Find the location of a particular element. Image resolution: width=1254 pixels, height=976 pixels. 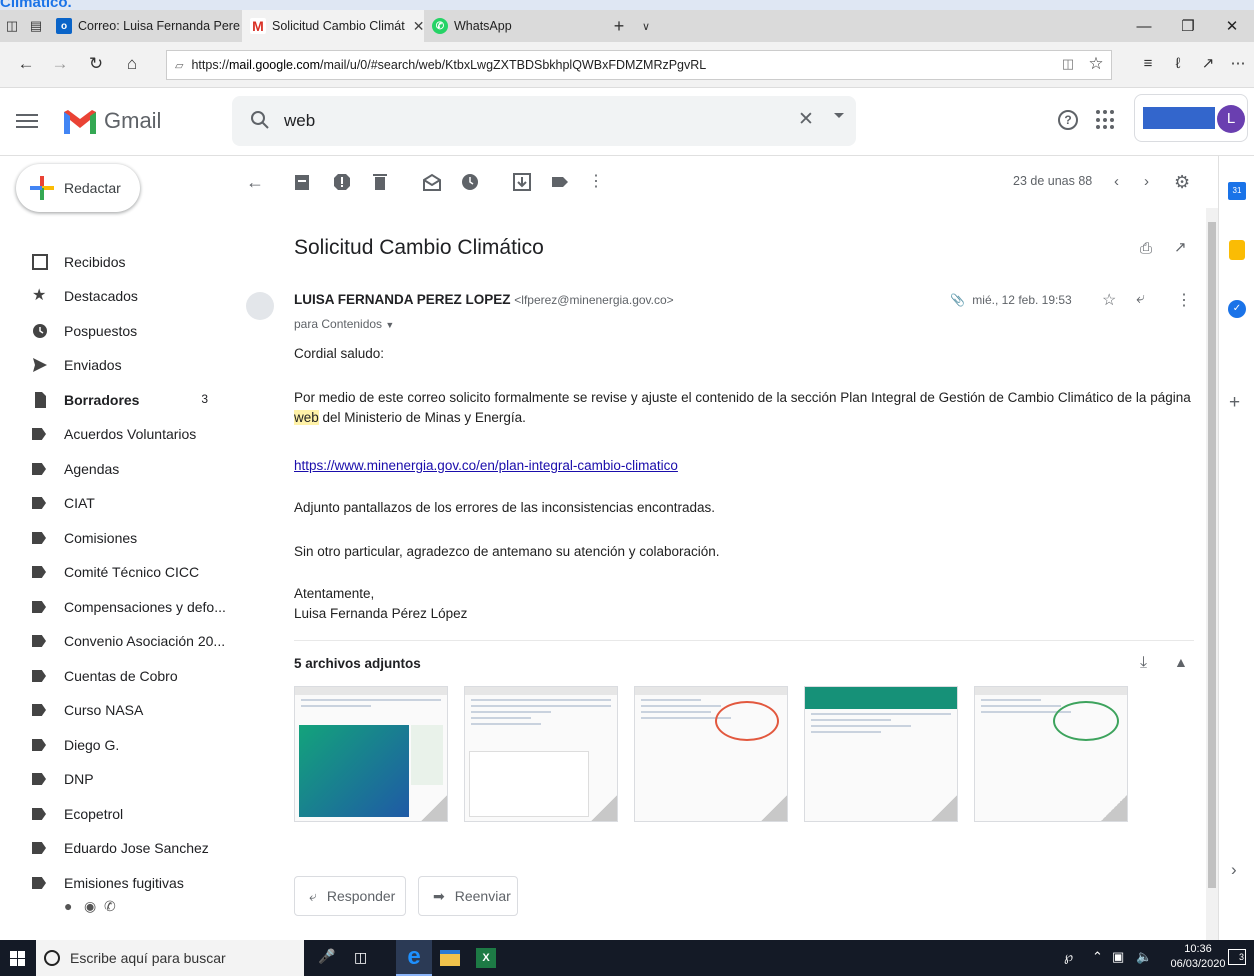

sidebar-item-destacados: ★ Destacados is located at coordinates (116, 296).